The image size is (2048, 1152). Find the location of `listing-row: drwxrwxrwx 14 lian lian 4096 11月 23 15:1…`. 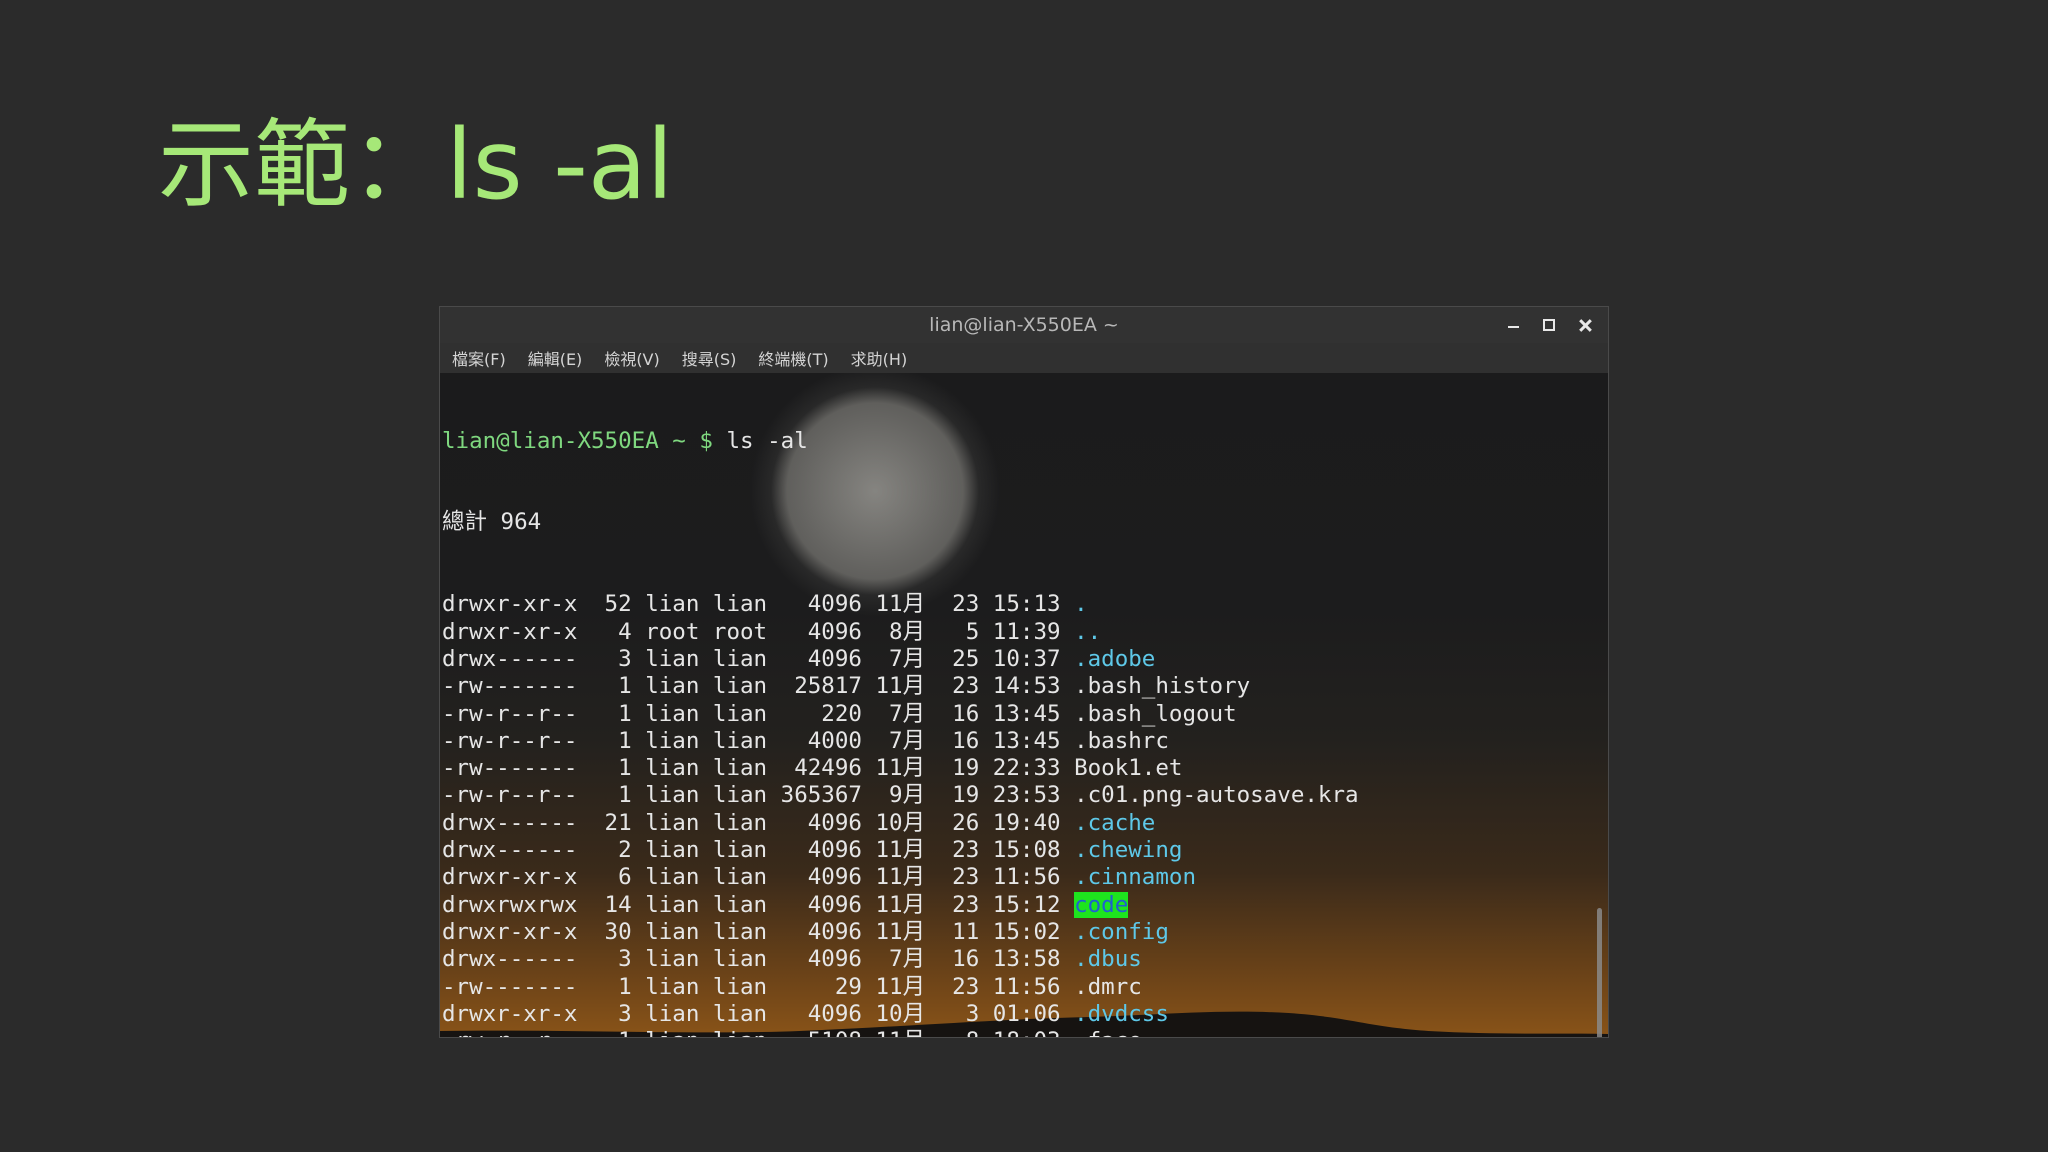

listing-row: drwxrwxrwx 14 lian lian 4096 11月 23 15:1… is located at coordinates (900, 905).